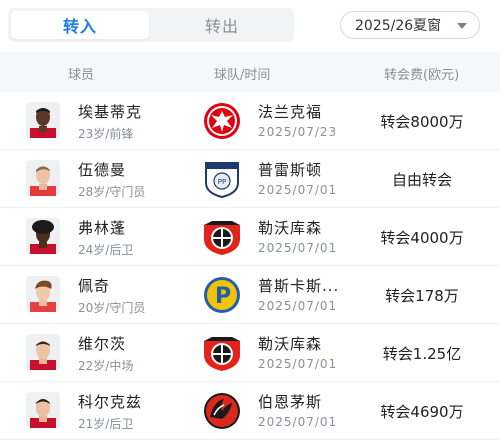 The width and height of the screenshot is (500, 440). Describe the element at coordinates (112, 308) in the screenshot. I see `player-age-position: 20岁/守门员` at that location.